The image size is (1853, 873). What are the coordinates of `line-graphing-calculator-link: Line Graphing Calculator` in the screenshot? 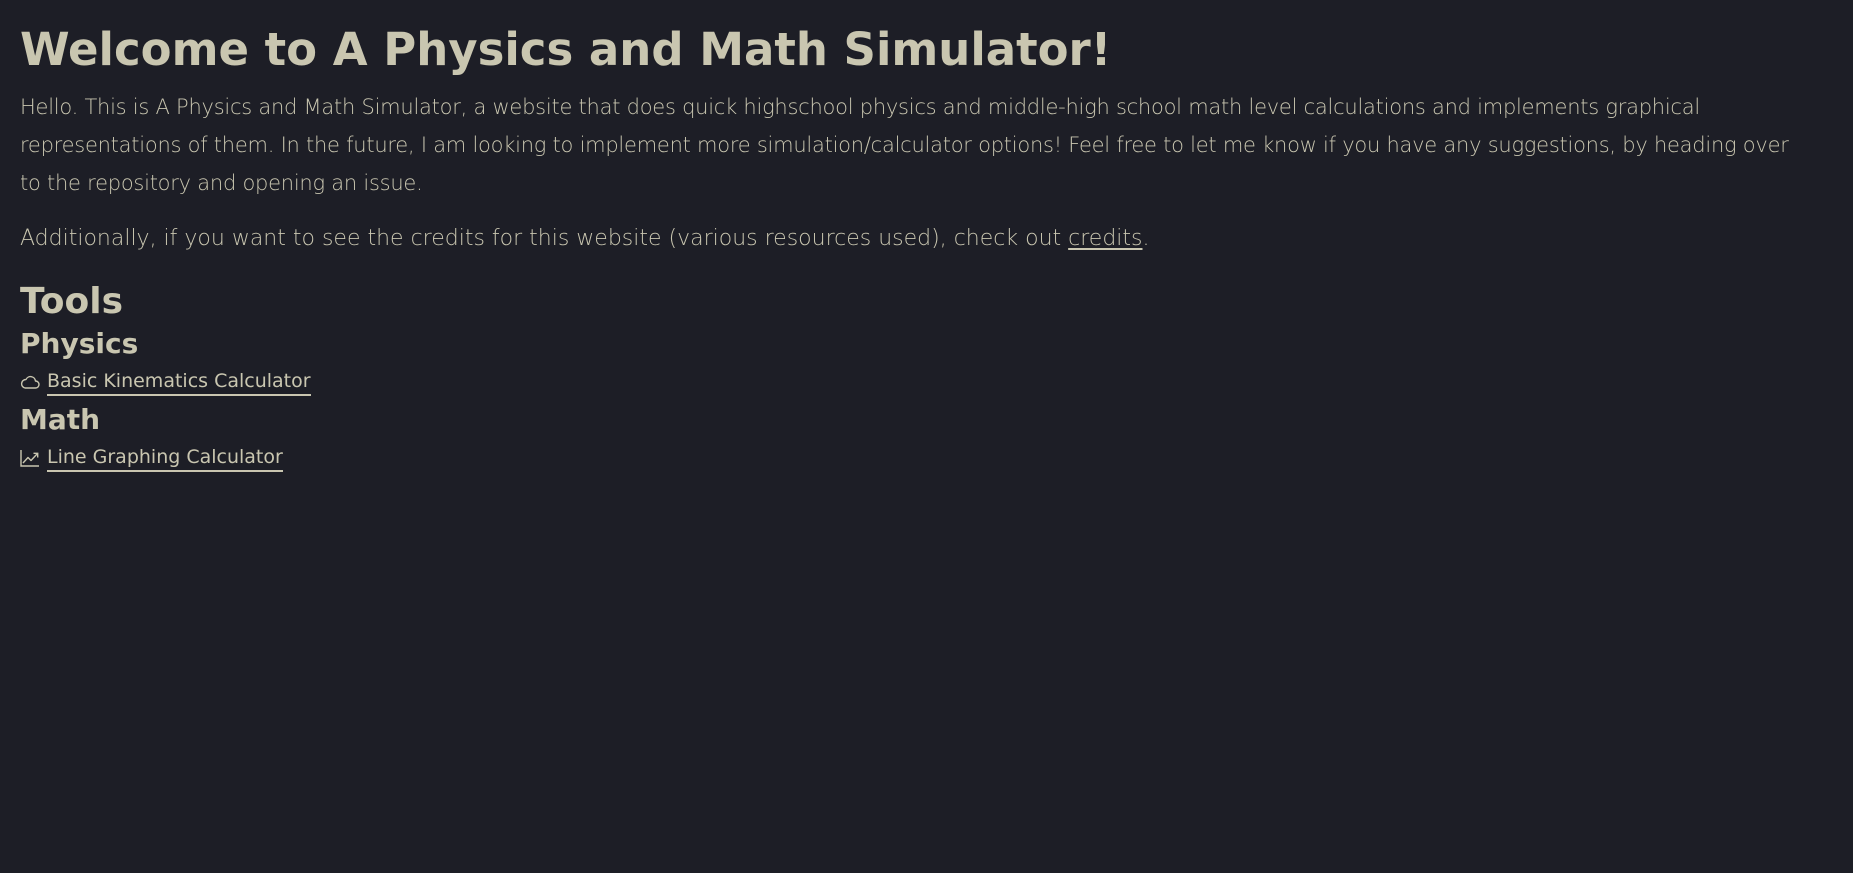 It's located at (165, 458).